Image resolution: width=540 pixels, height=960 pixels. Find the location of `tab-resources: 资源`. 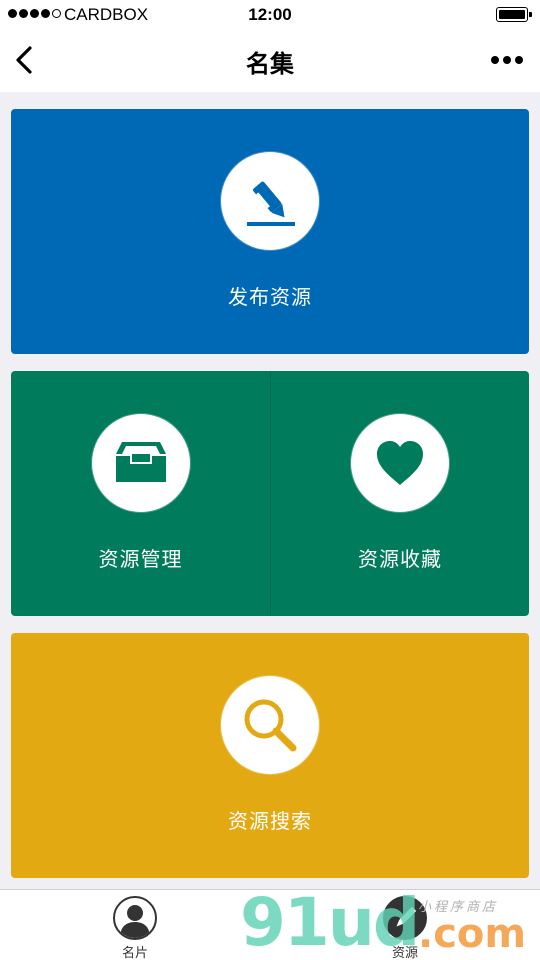

tab-resources: 资源 is located at coordinates (405, 928).